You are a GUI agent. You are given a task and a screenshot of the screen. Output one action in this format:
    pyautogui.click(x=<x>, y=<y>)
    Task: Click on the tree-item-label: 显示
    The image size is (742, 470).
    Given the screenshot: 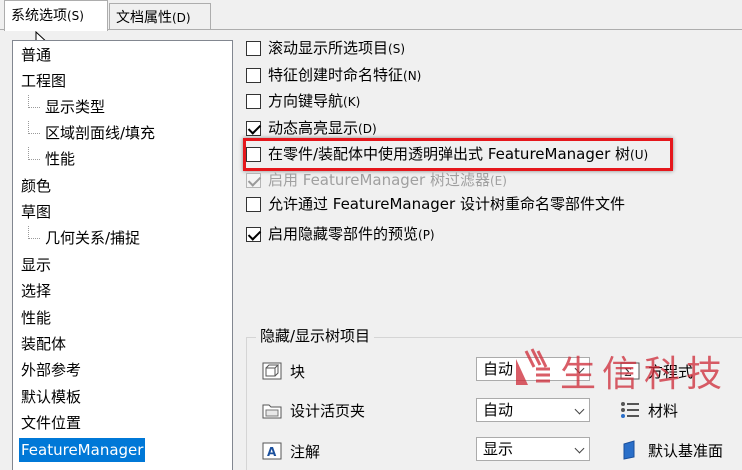 What is the action you would take?
    pyautogui.click(x=36, y=265)
    